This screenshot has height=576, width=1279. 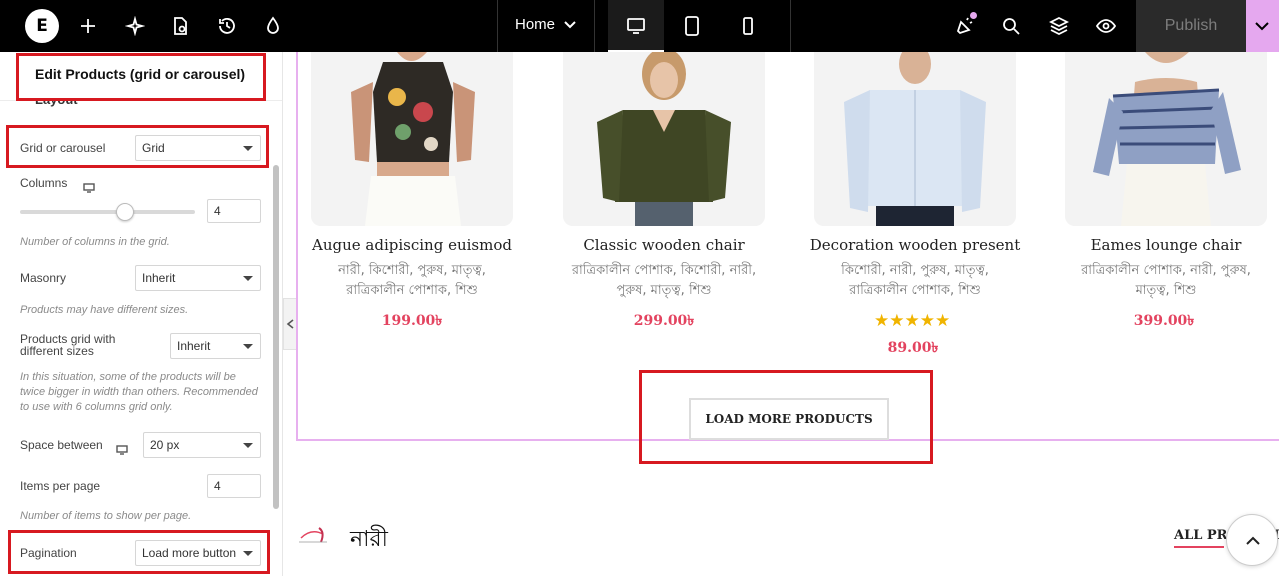 What do you see at coordinates (227, 26) in the screenshot?
I see `history-icon` at bounding box center [227, 26].